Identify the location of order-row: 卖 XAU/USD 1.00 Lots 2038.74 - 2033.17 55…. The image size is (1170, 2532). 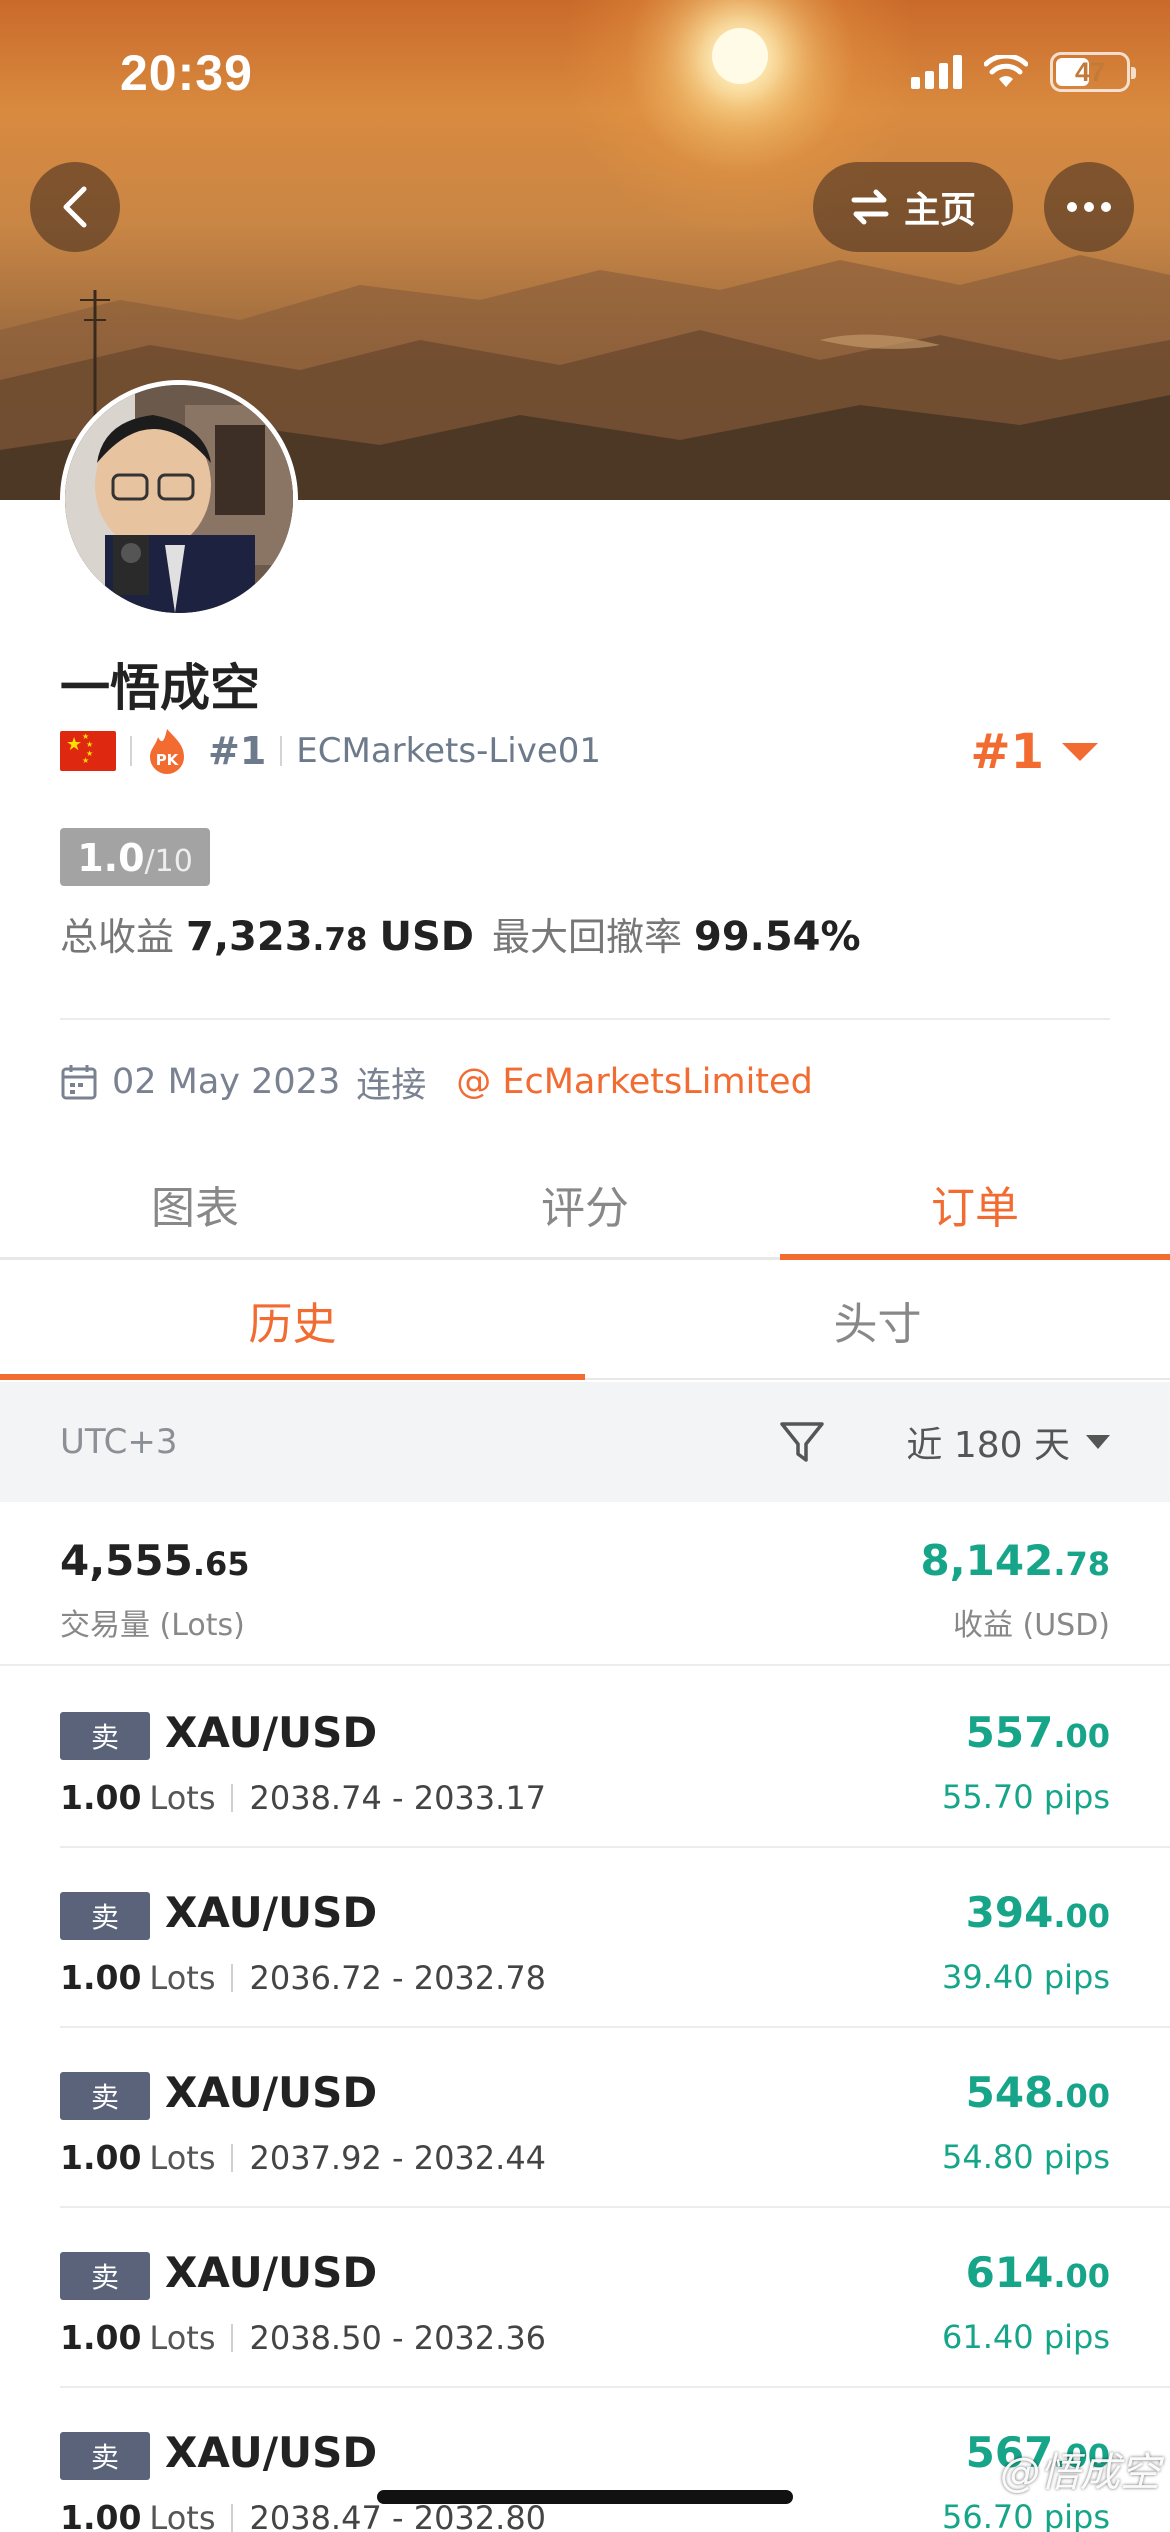
(615, 1758).